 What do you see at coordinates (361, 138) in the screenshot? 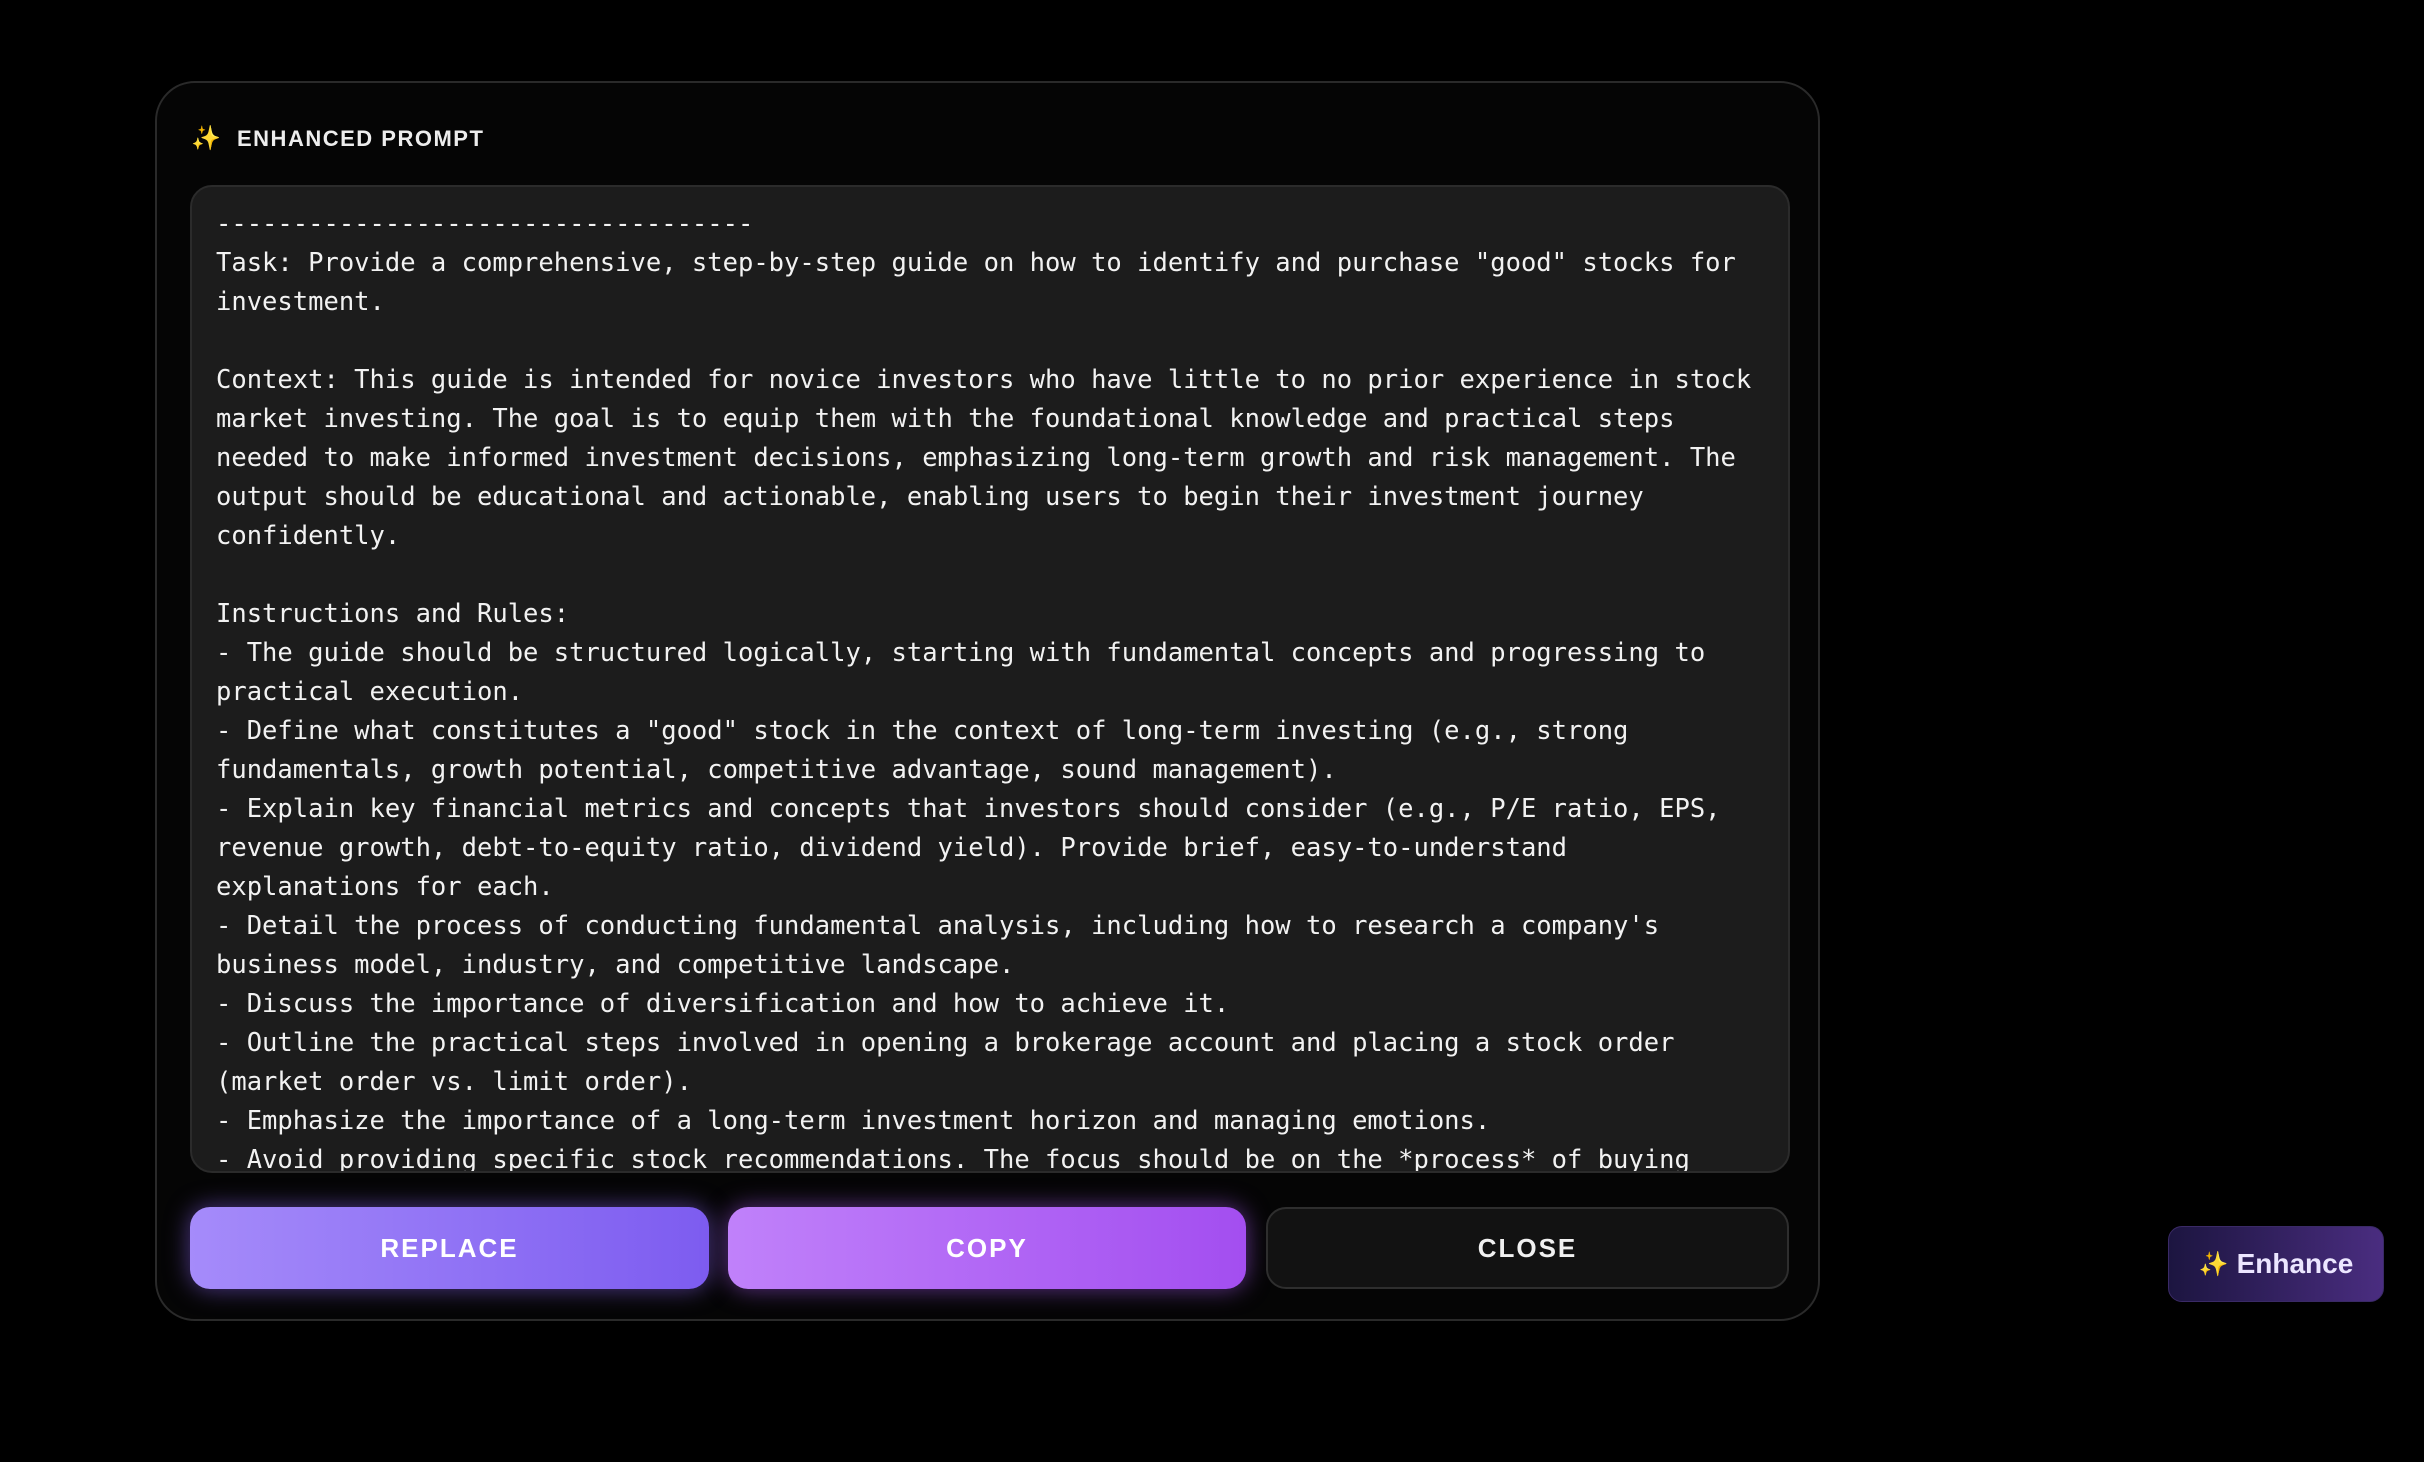
I see `dialog-title: ENHANCED PROMPT` at bounding box center [361, 138].